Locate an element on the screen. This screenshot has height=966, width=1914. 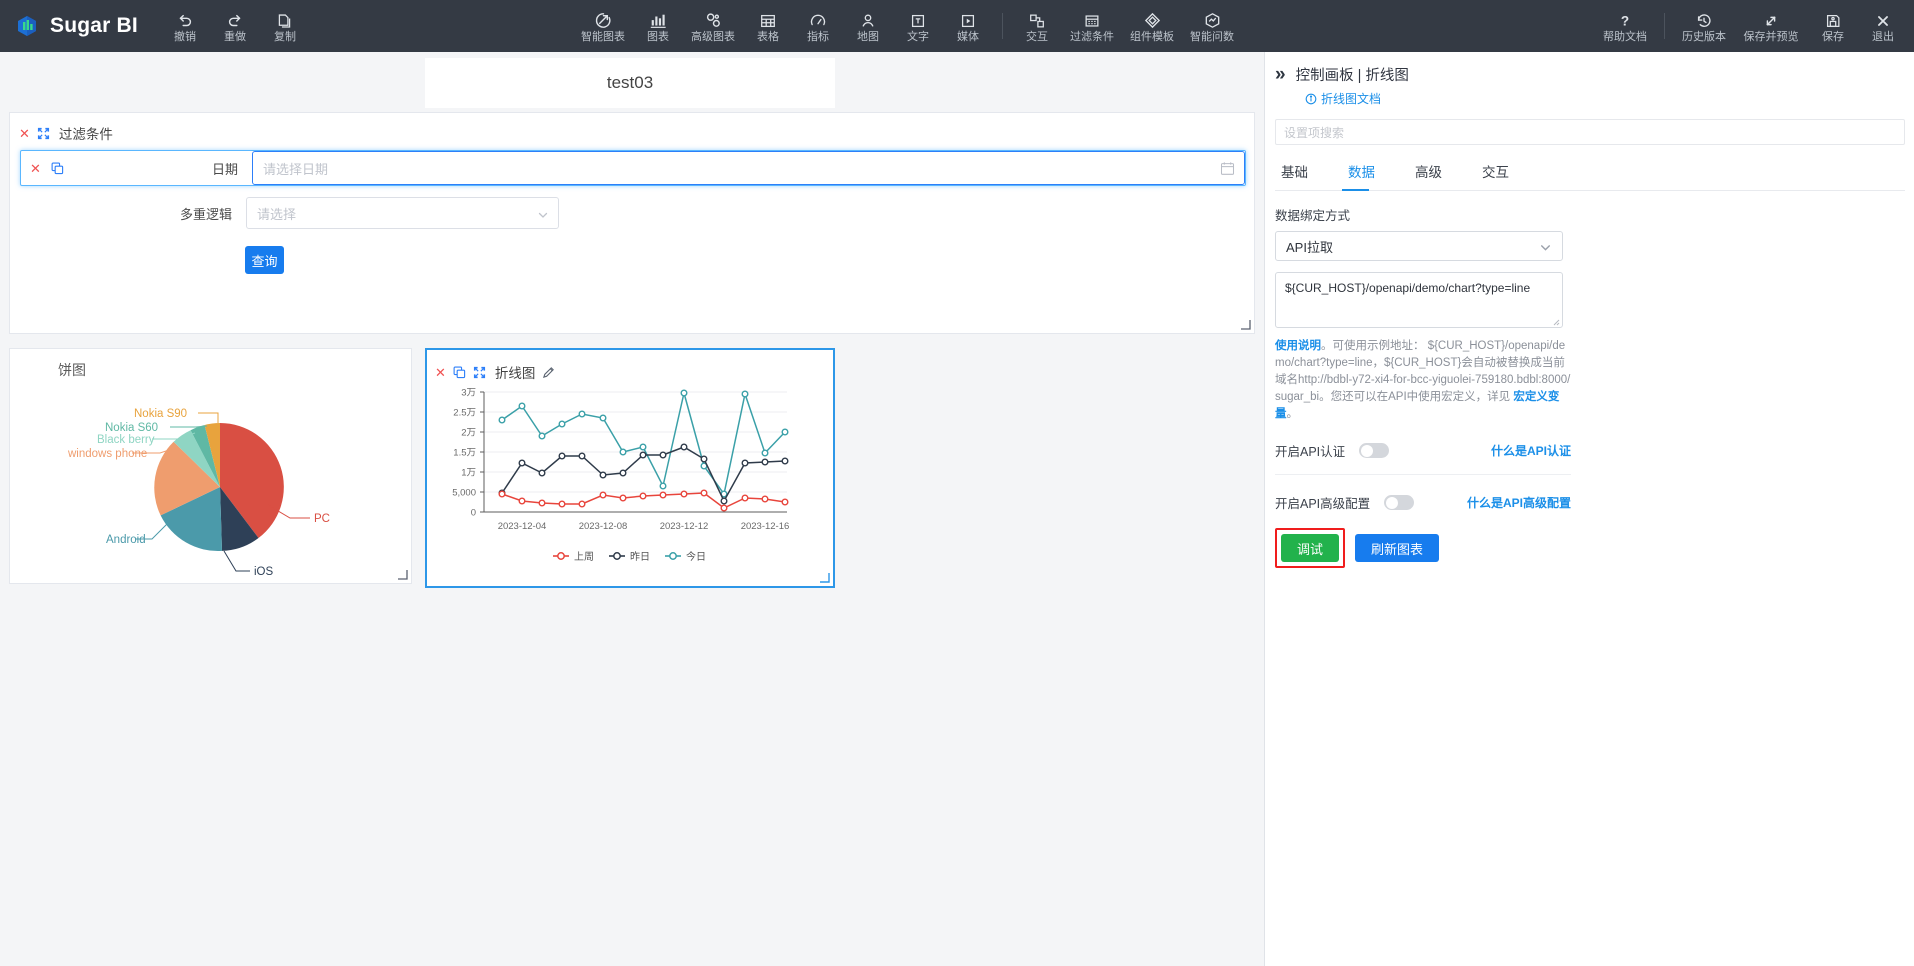
svg-text: Android is located at coordinates (126, 540).